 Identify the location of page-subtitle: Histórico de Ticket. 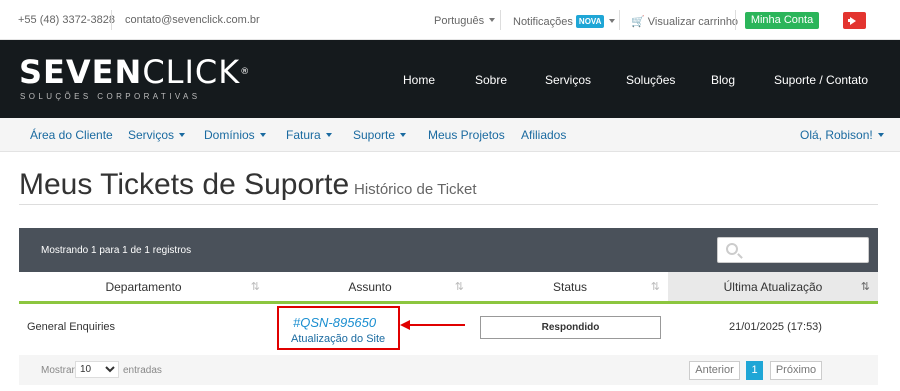
(415, 189).